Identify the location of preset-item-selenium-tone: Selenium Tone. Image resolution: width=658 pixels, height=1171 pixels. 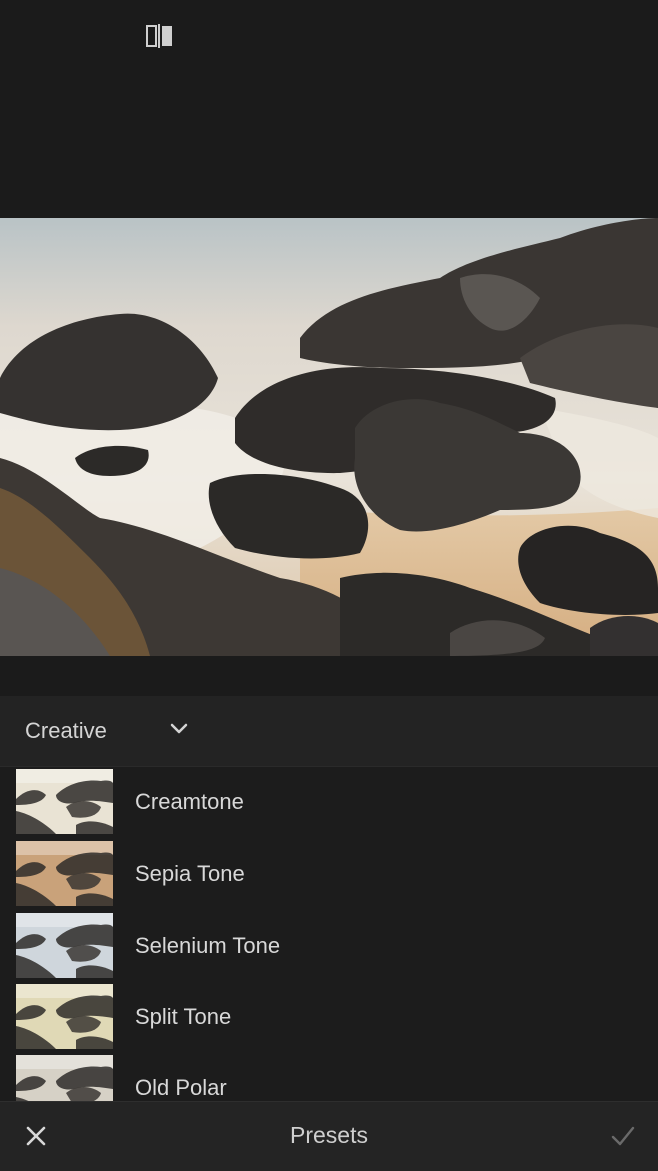
(329, 947).